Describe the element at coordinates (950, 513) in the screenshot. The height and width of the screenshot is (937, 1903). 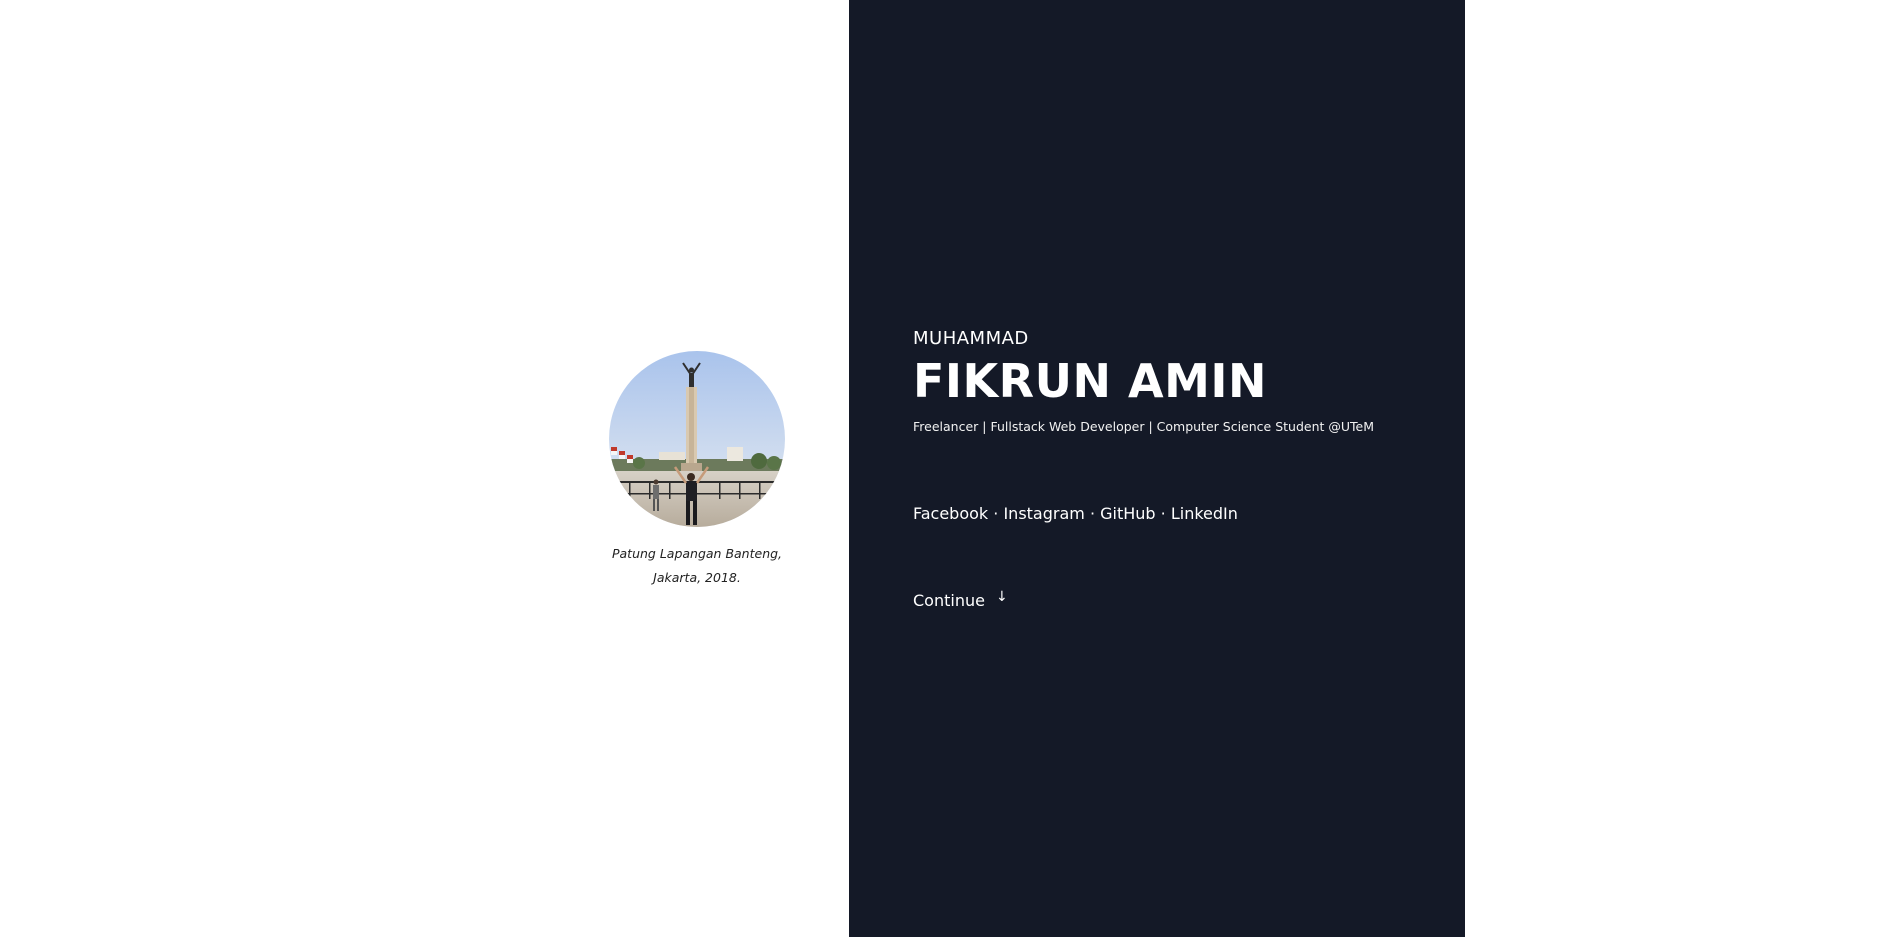
I see `social-link-facebook: Facebook` at that location.